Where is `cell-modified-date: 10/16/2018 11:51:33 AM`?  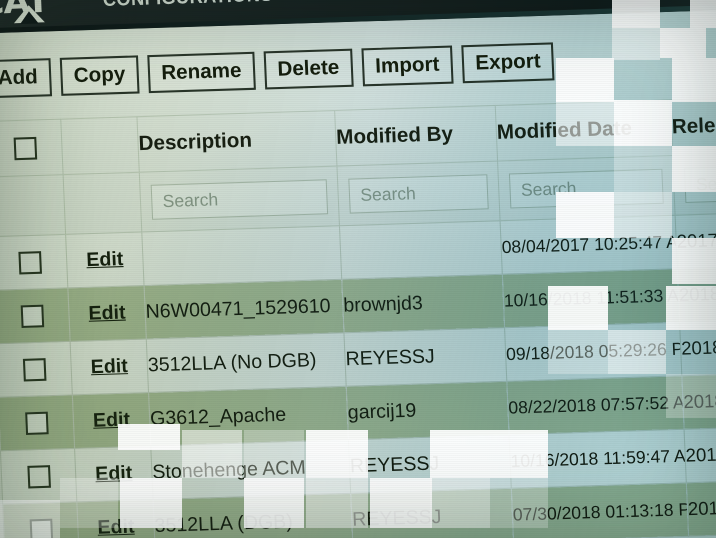
cell-modified-date: 10/16/2018 11:51:33 AM is located at coordinates (591, 298).